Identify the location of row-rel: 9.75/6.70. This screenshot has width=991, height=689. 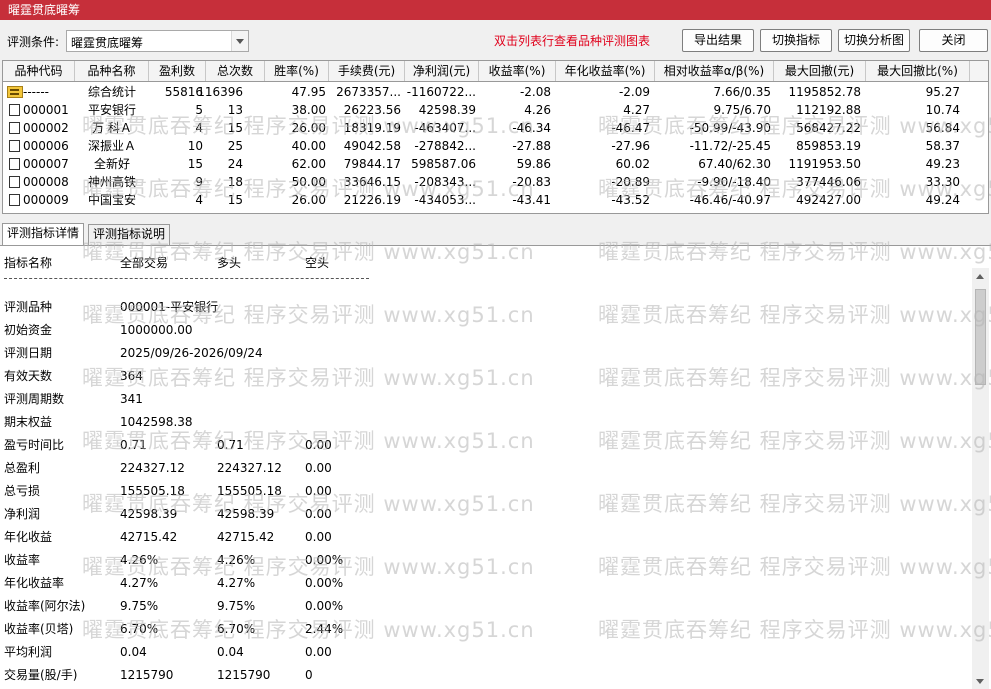
(742, 110).